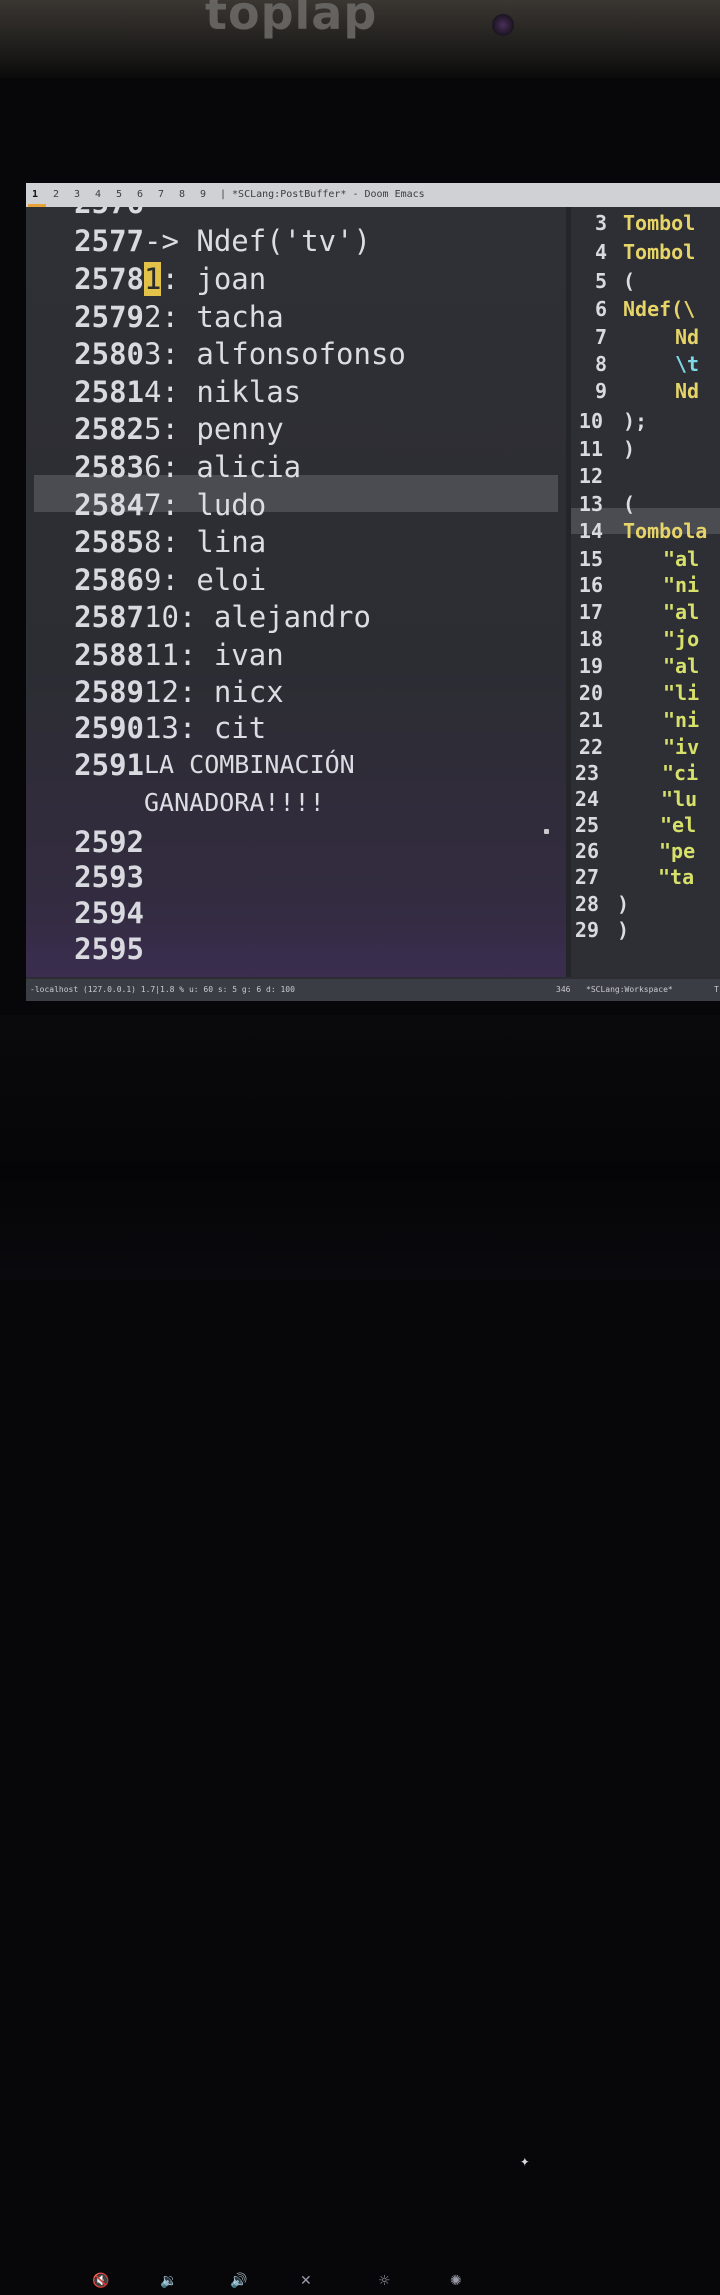 Image resolution: width=720 pixels, height=2295 pixels. Describe the element at coordinates (109, 877) in the screenshot. I see `line-number: 2593` at that location.